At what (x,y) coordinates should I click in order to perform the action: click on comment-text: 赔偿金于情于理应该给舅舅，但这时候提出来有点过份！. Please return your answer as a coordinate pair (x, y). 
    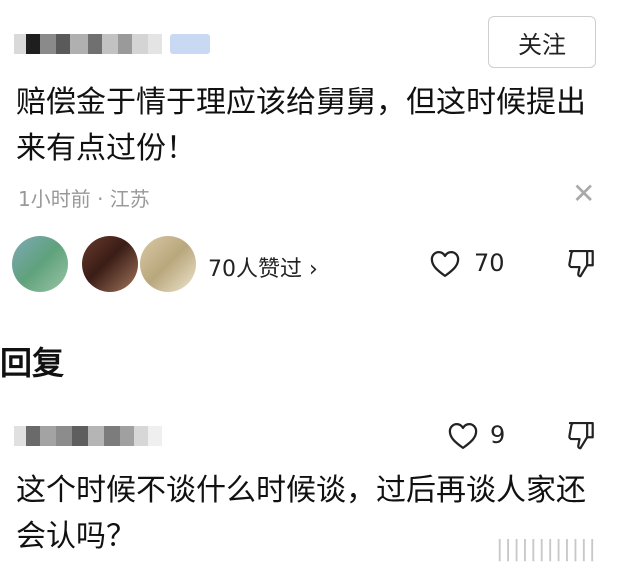
    Looking at the image, I should click on (301, 125).